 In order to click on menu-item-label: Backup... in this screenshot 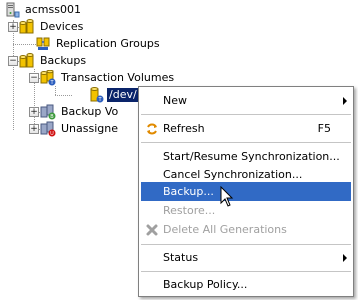, I will do `click(188, 191)`.